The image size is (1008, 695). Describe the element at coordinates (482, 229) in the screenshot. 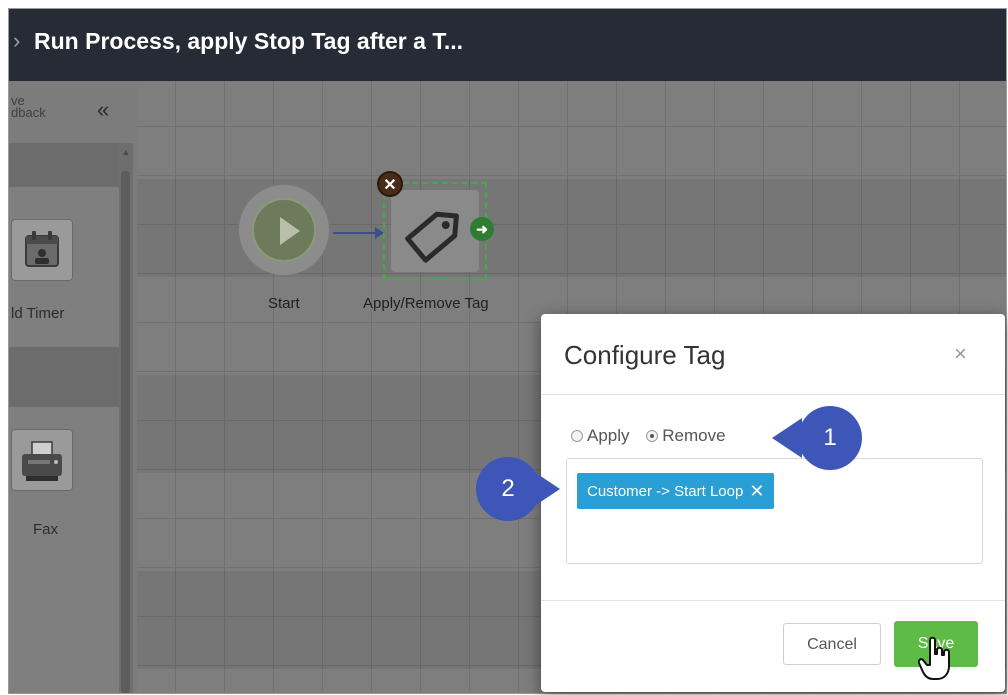

I see `node-output-arrow-icon: ➜` at that location.